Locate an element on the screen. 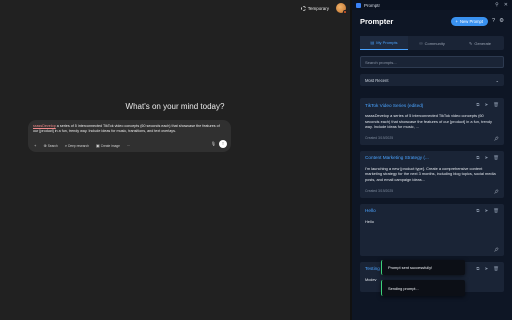 This screenshot has width=512, height=320. tab-label: Generate is located at coordinates (483, 43).